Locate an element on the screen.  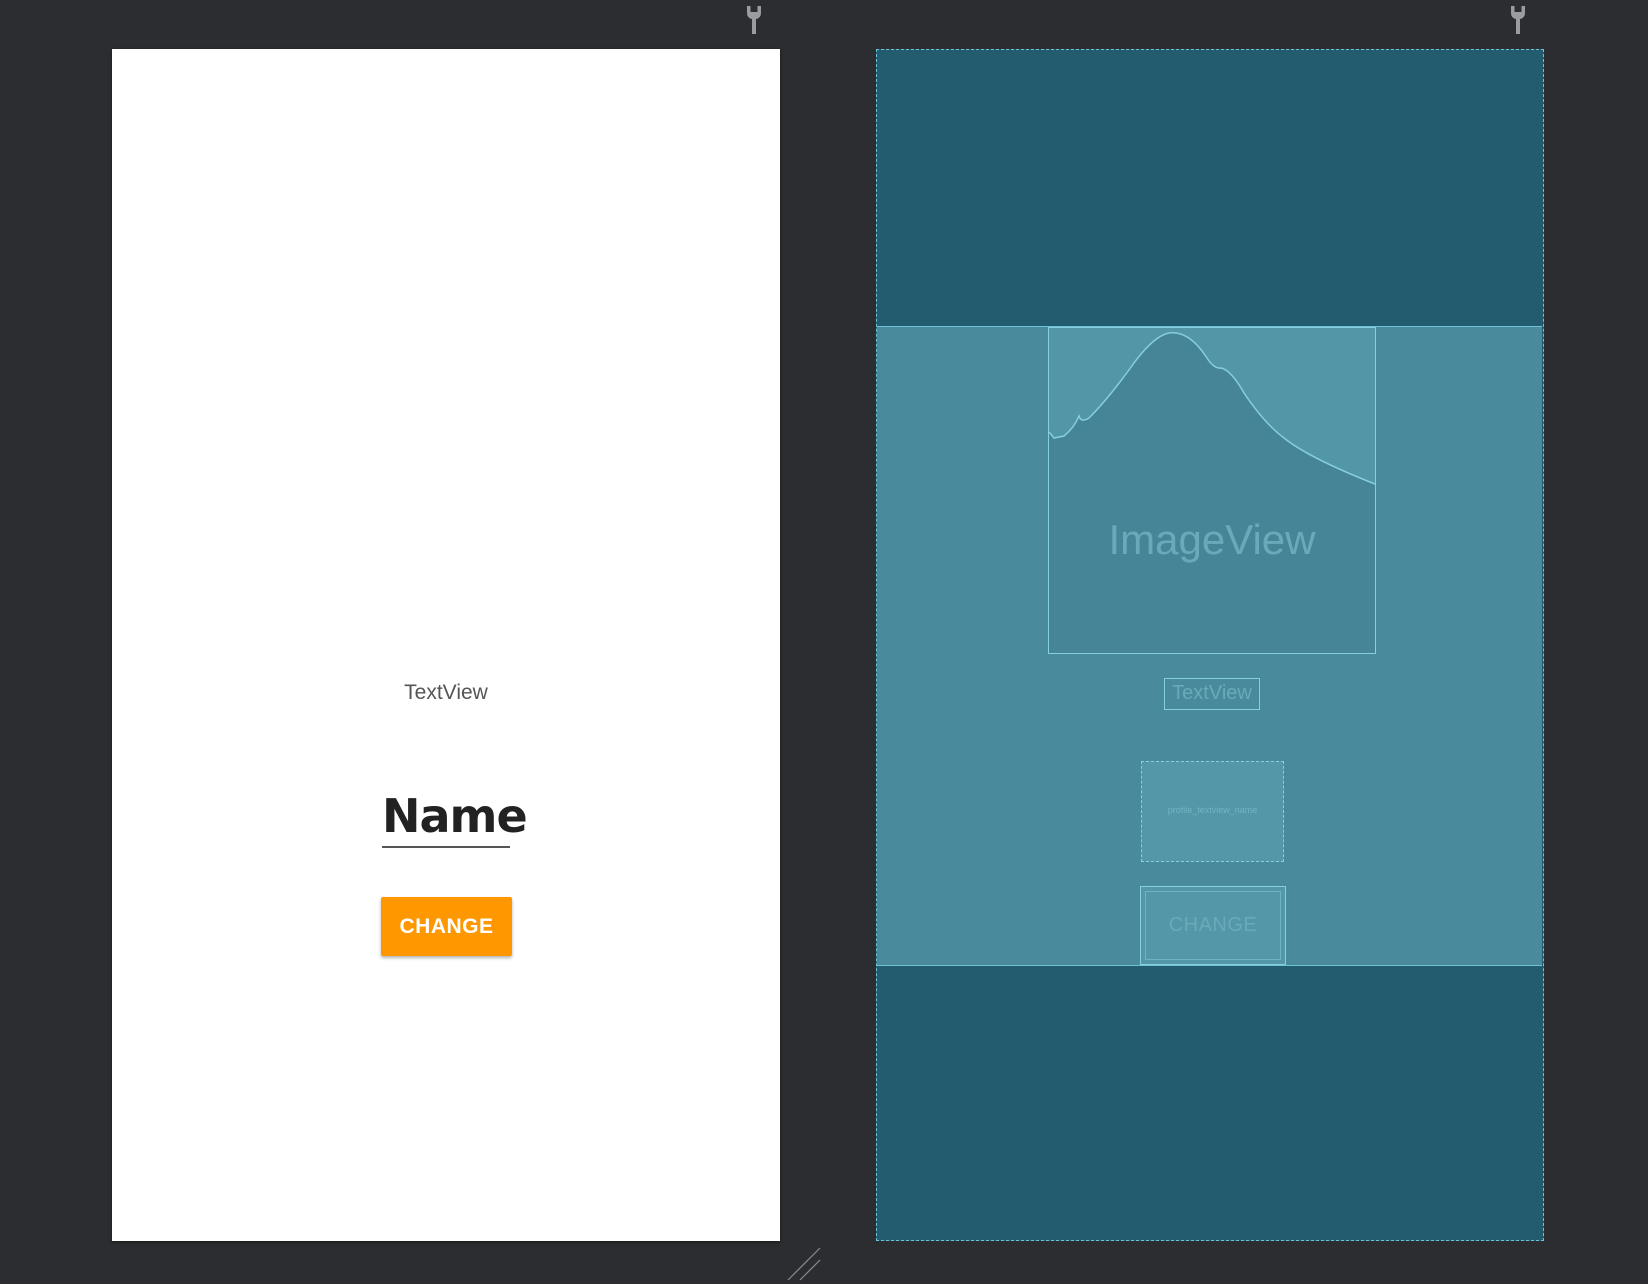
blueprint-change-label: CHANGE is located at coordinates (1213, 925).